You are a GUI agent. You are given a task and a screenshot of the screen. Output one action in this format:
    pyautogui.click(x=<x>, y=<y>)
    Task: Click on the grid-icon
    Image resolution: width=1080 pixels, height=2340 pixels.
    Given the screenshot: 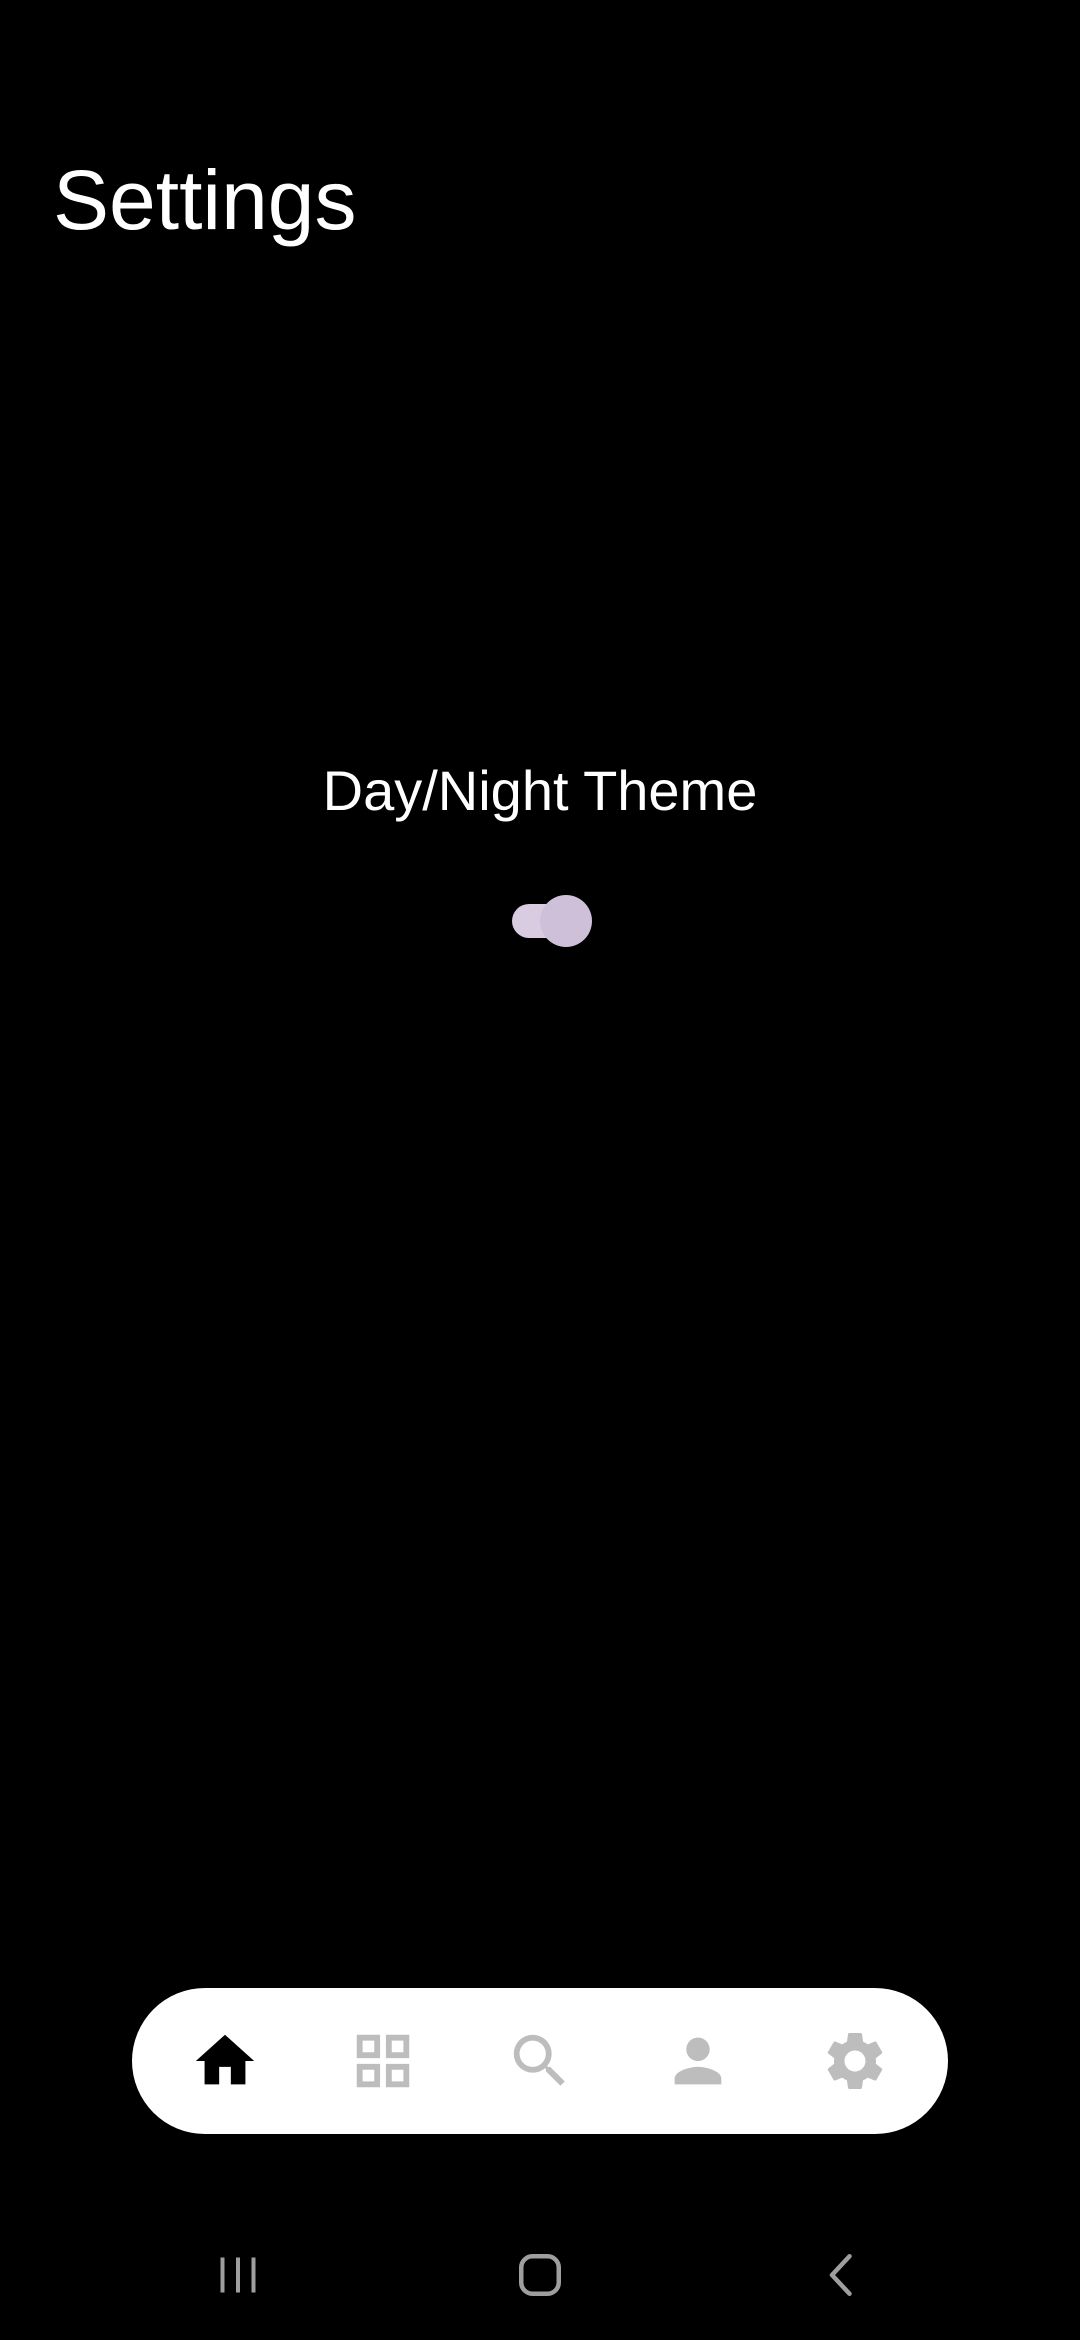 What is the action you would take?
    pyautogui.click(x=382, y=2061)
    